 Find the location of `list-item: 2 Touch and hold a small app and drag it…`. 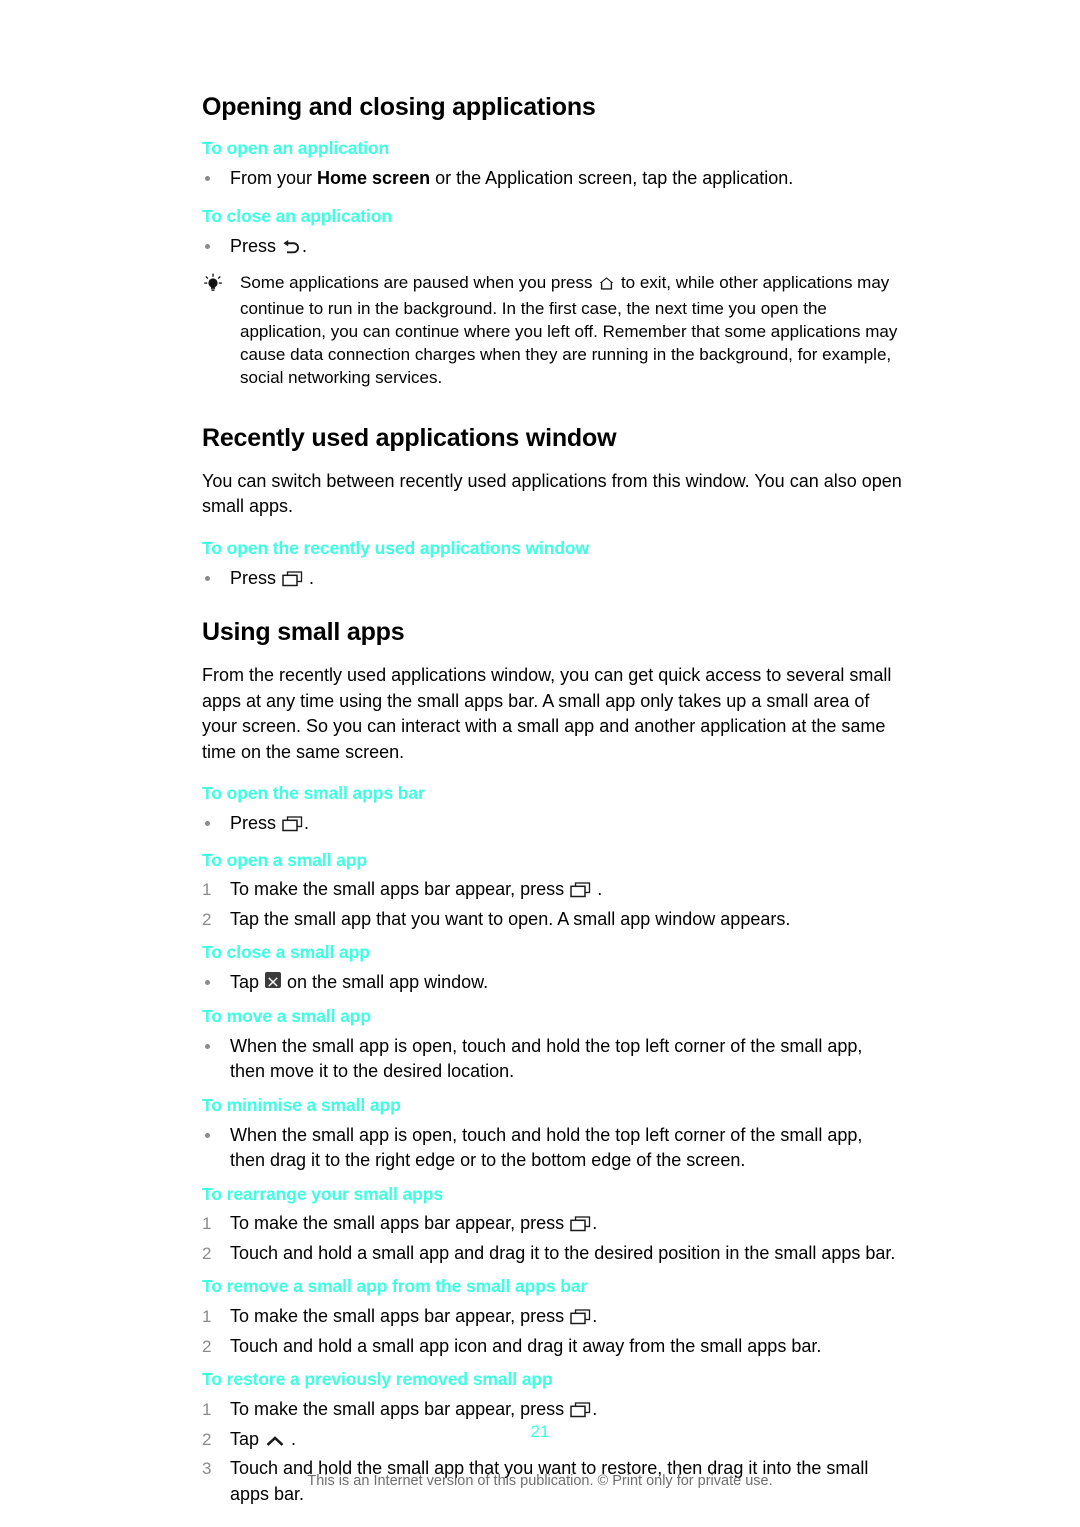

list-item: 2 Touch and hold a small app and drag it… is located at coordinates (552, 1254).